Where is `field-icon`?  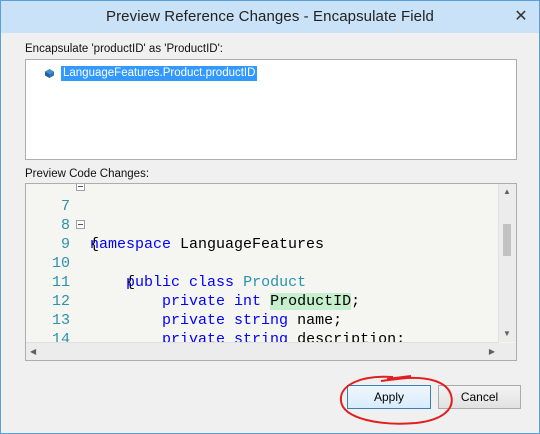
field-icon is located at coordinates (49, 73).